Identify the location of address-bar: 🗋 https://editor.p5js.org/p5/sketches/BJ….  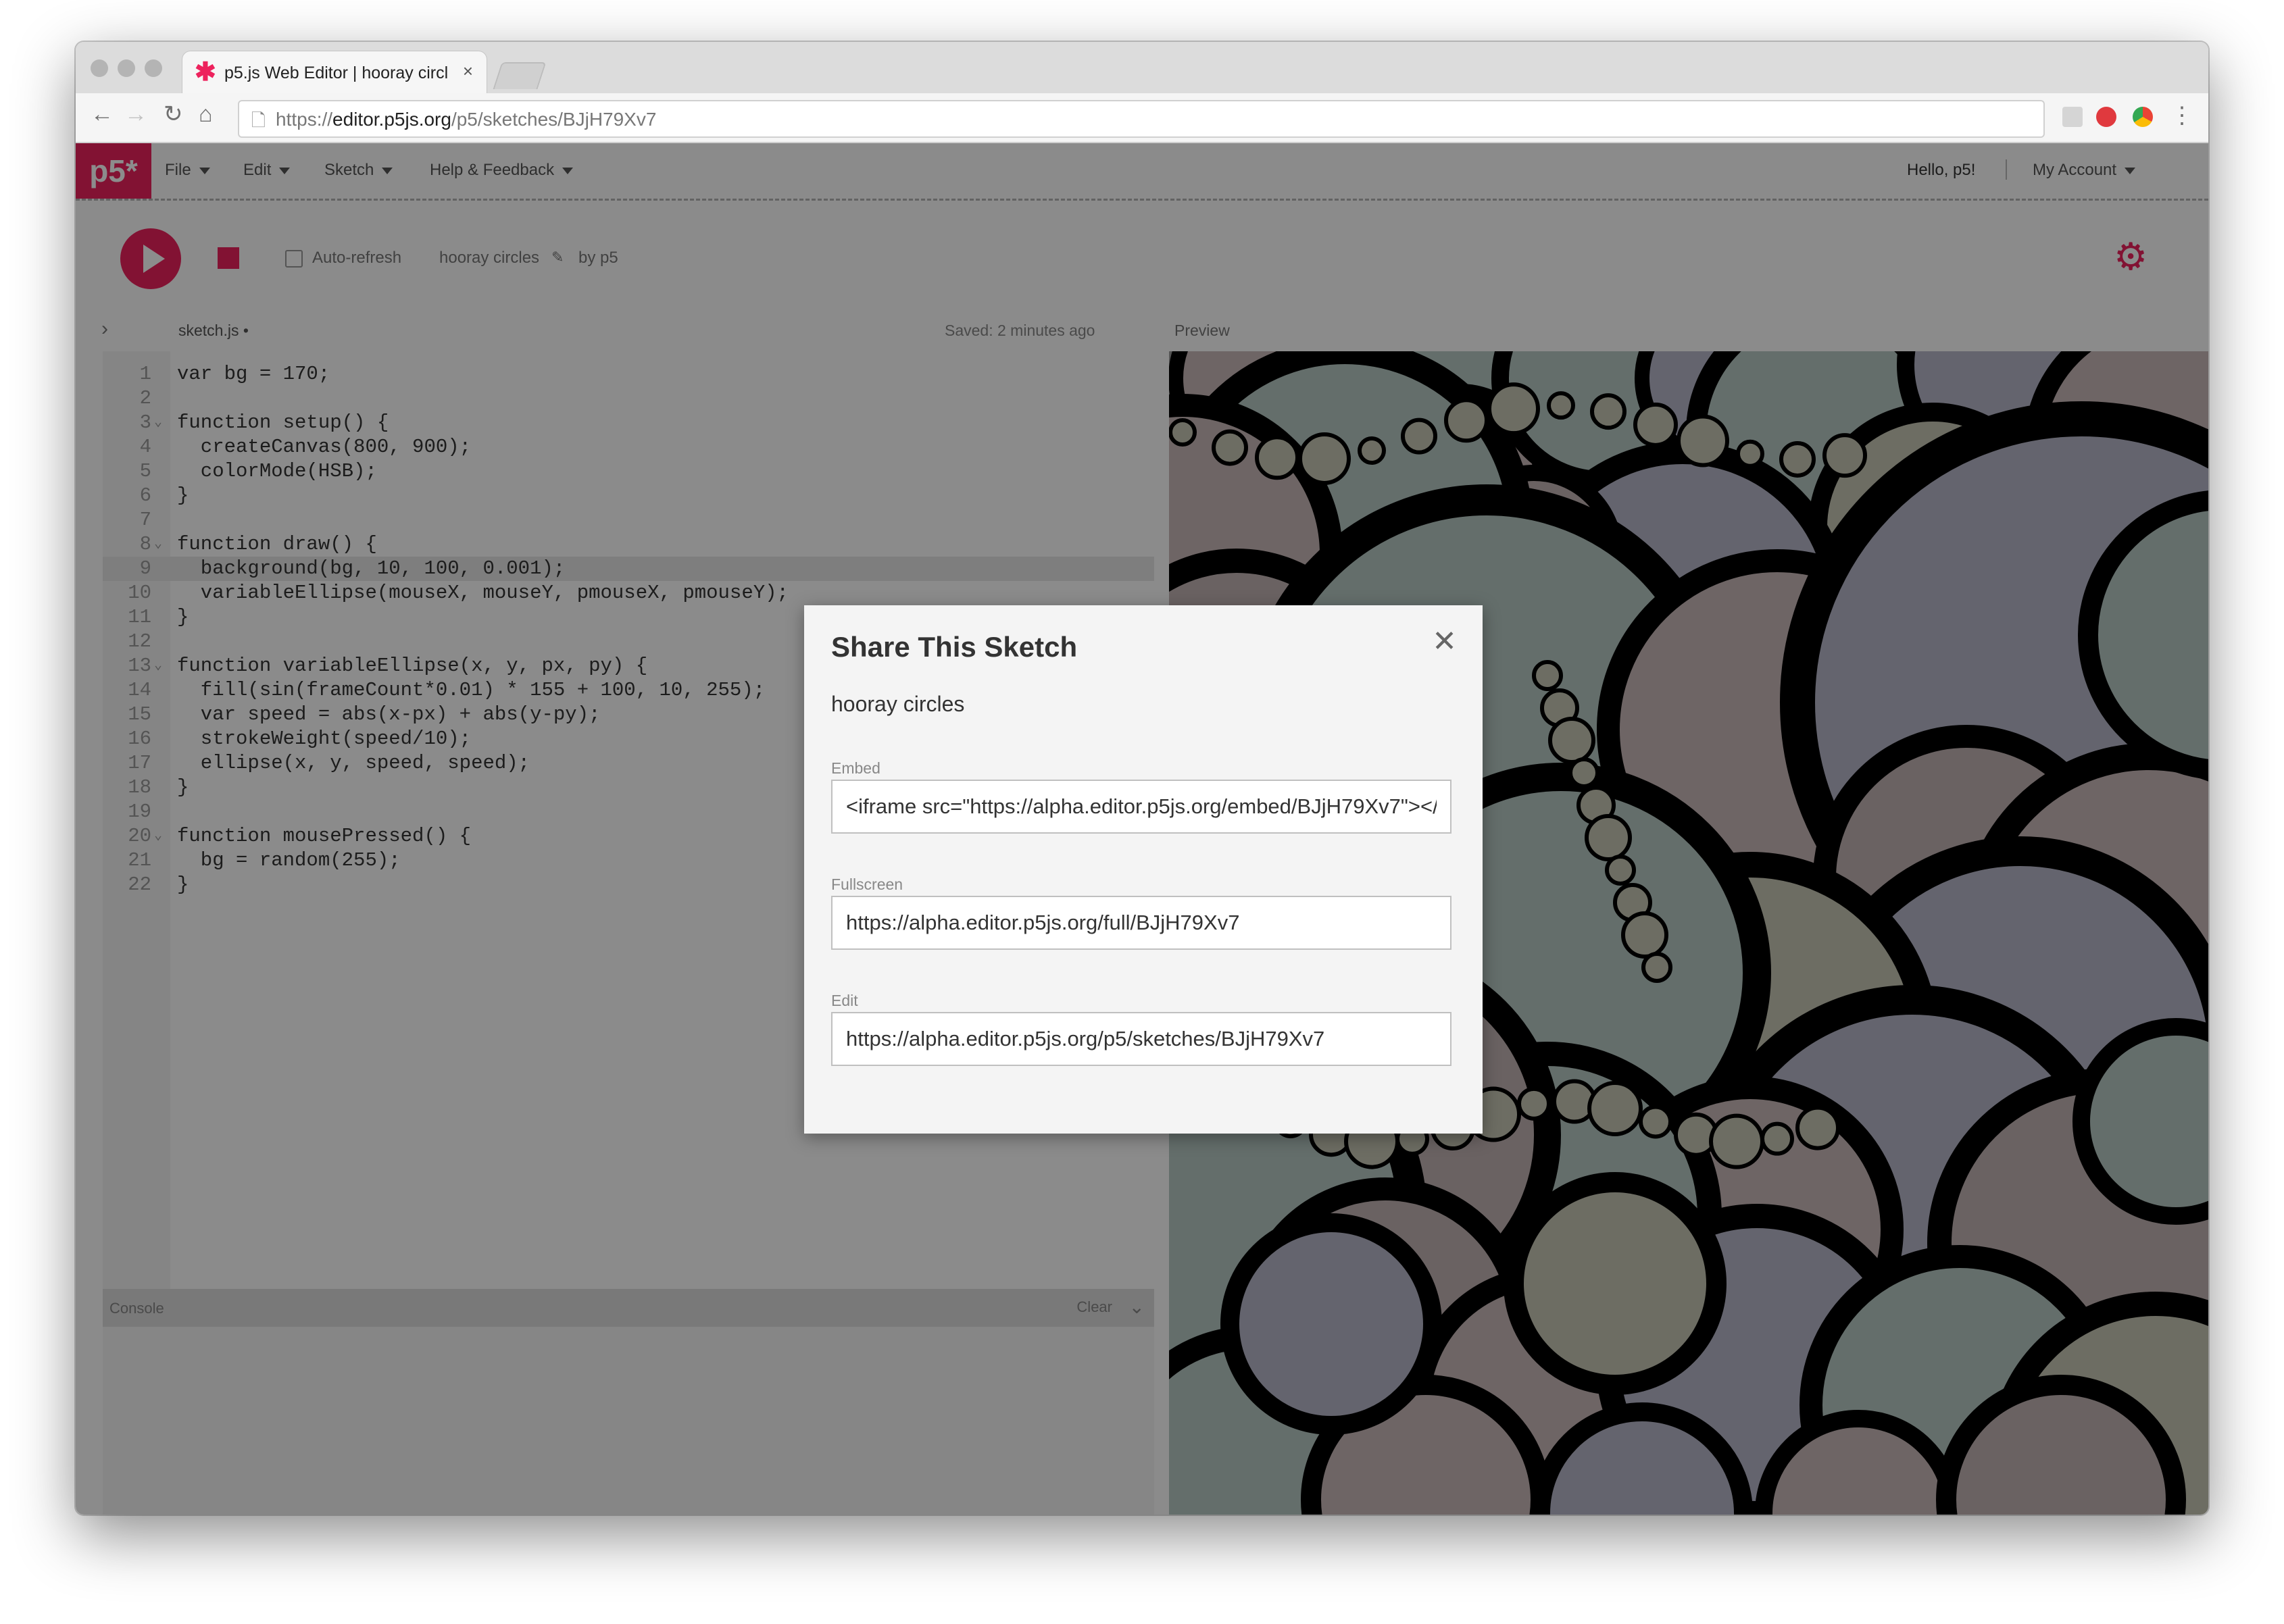
(1141, 119).